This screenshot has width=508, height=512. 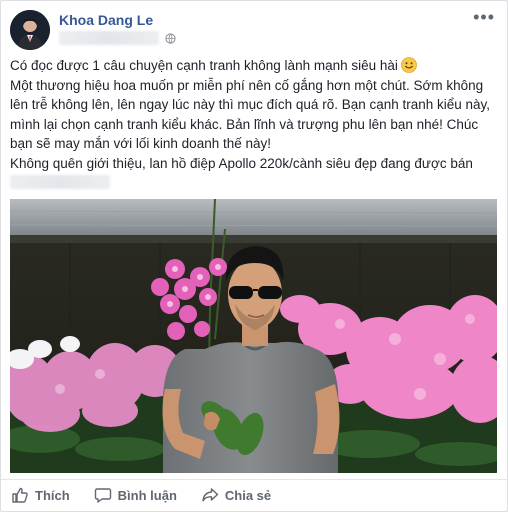 I want to click on comment-label: Bình luận, so click(x=147, y=495).